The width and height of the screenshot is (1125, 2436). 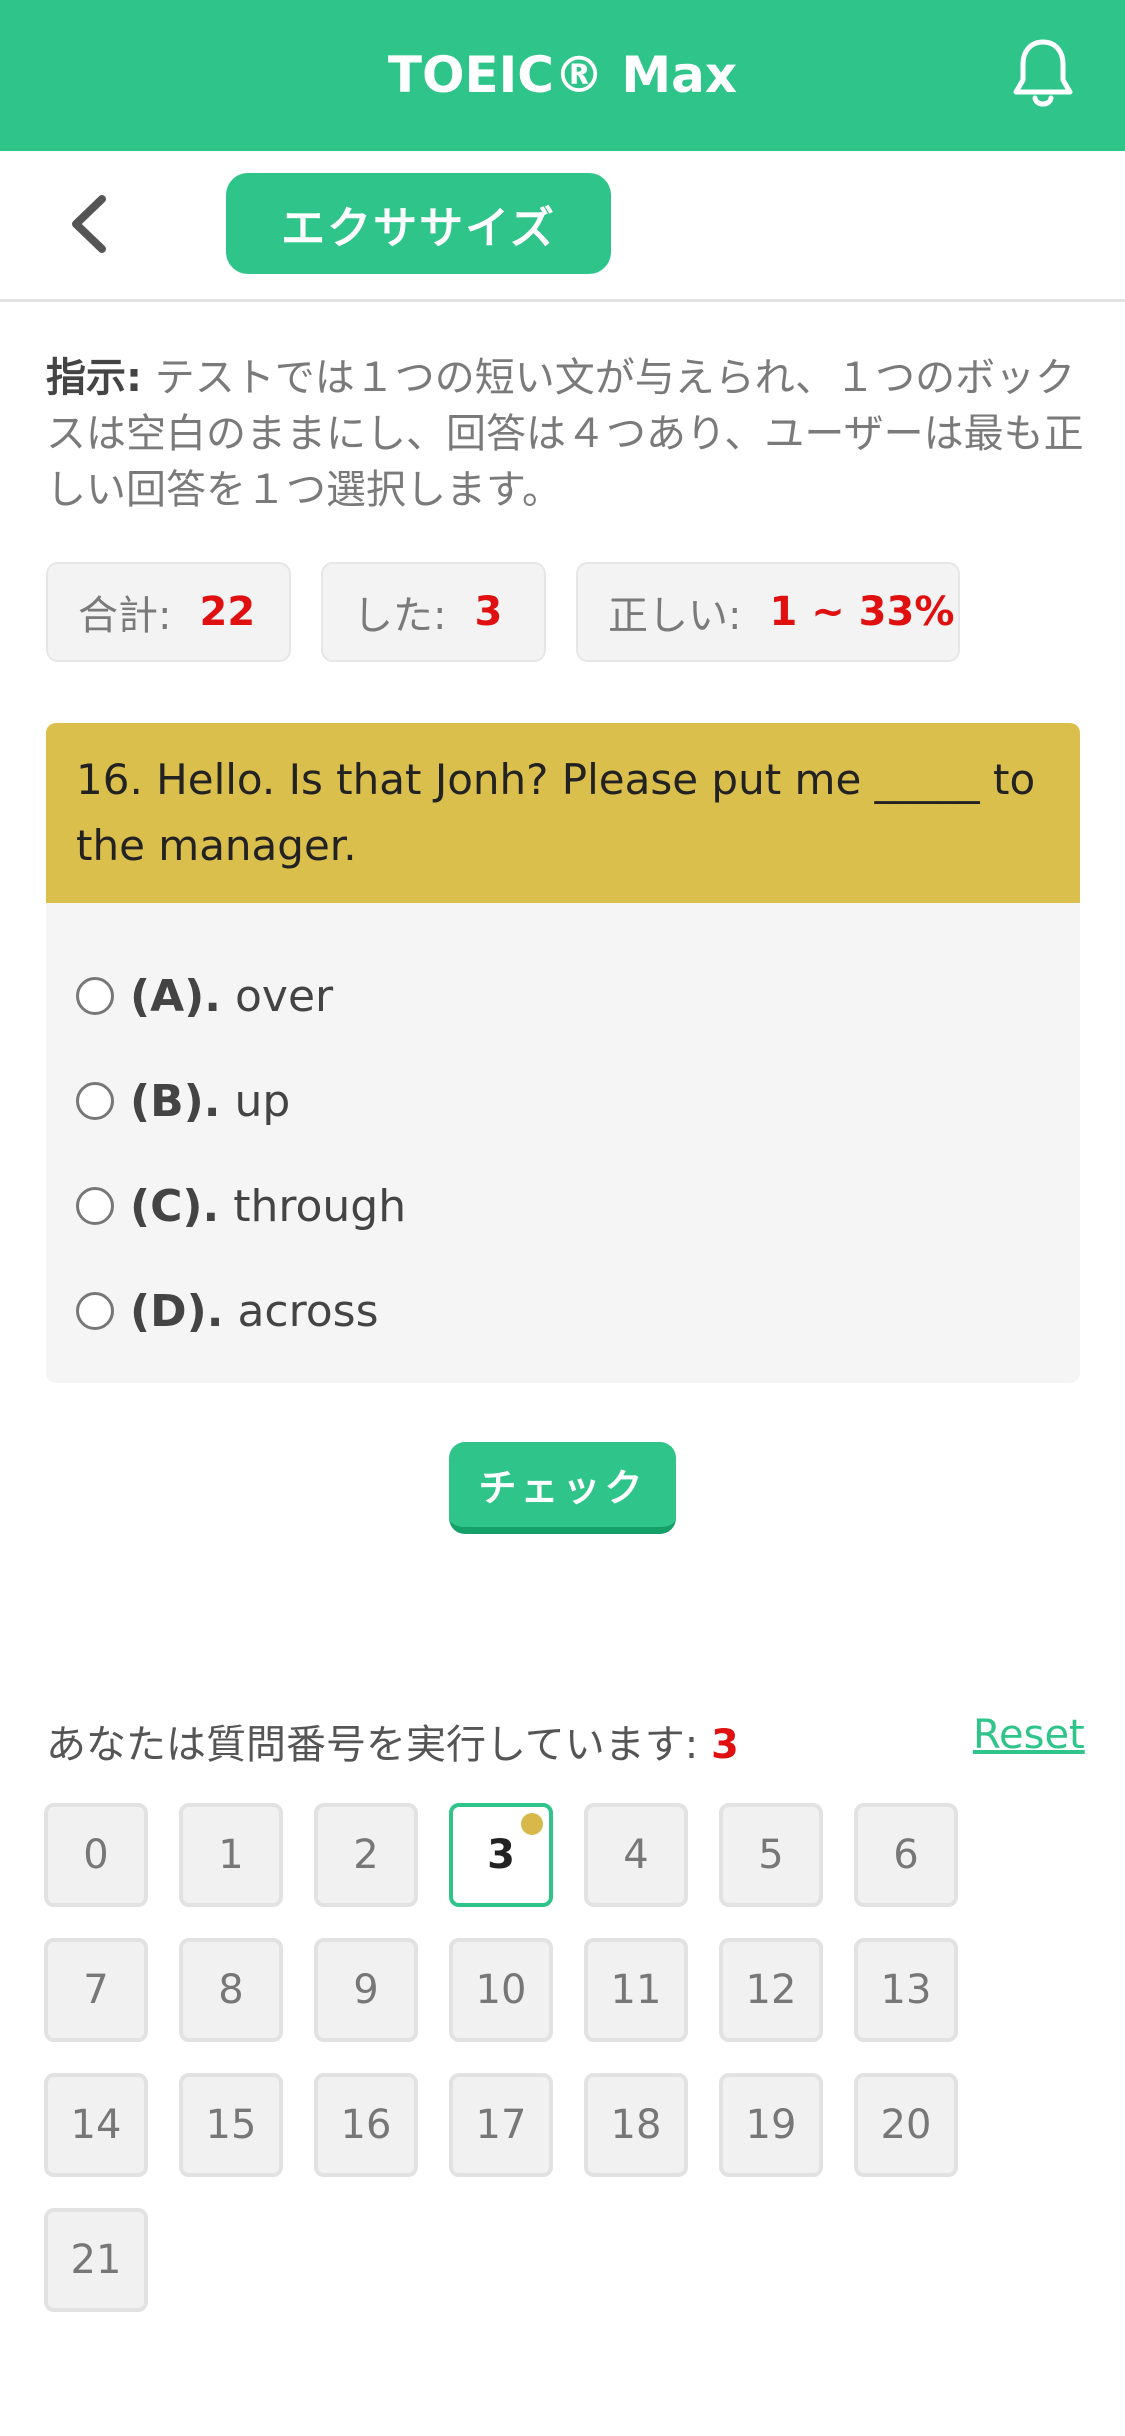 I want to click on stat-done: した: 3, so click(x=433, y=612).